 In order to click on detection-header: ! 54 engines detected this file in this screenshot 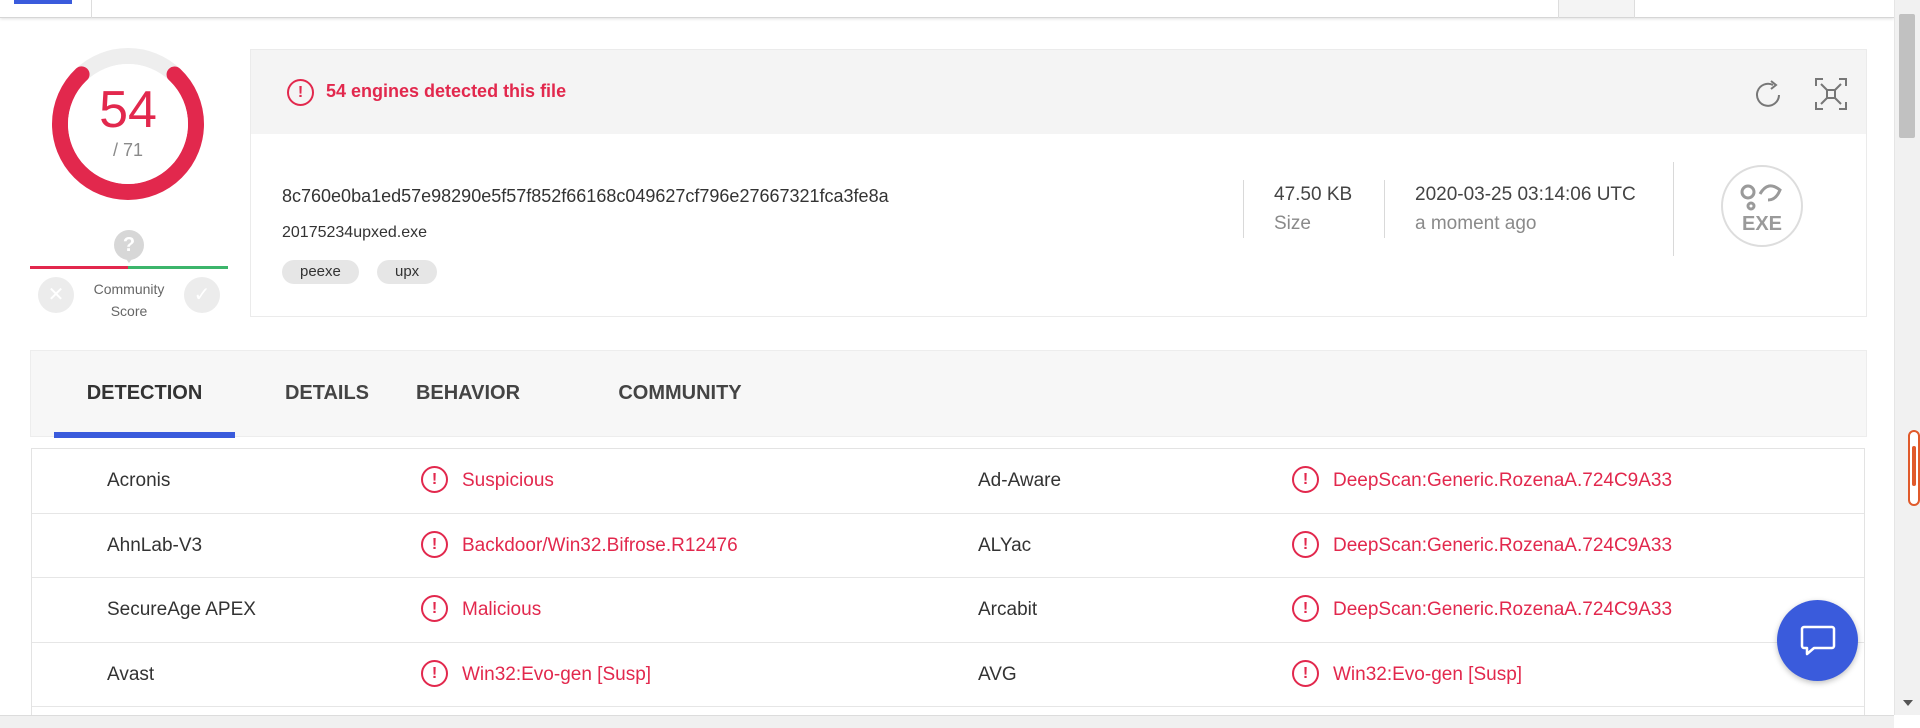, I will do `click(1058, 92)`.